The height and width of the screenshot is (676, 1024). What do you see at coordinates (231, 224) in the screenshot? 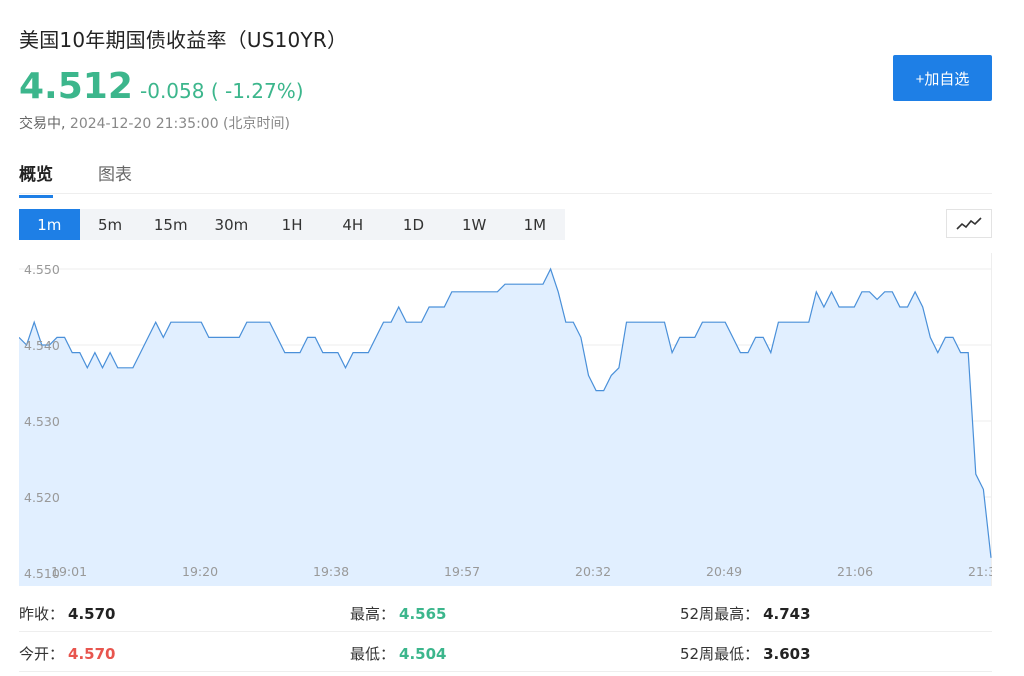
I see `period-30m: 30m` at bounding box center [231, 224].